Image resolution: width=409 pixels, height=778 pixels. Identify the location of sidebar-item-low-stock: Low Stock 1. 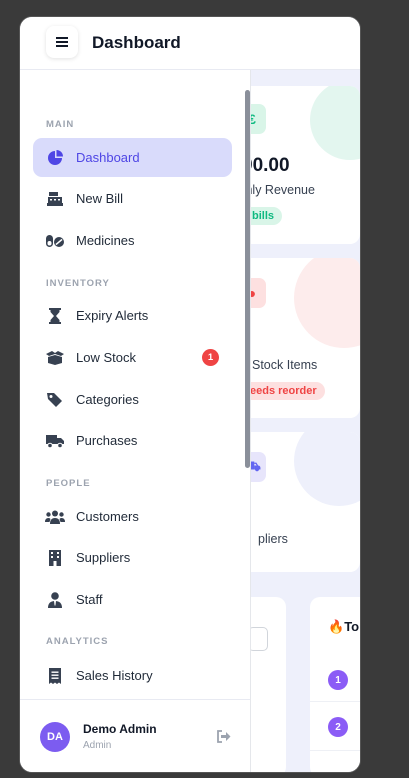
(132, 357).